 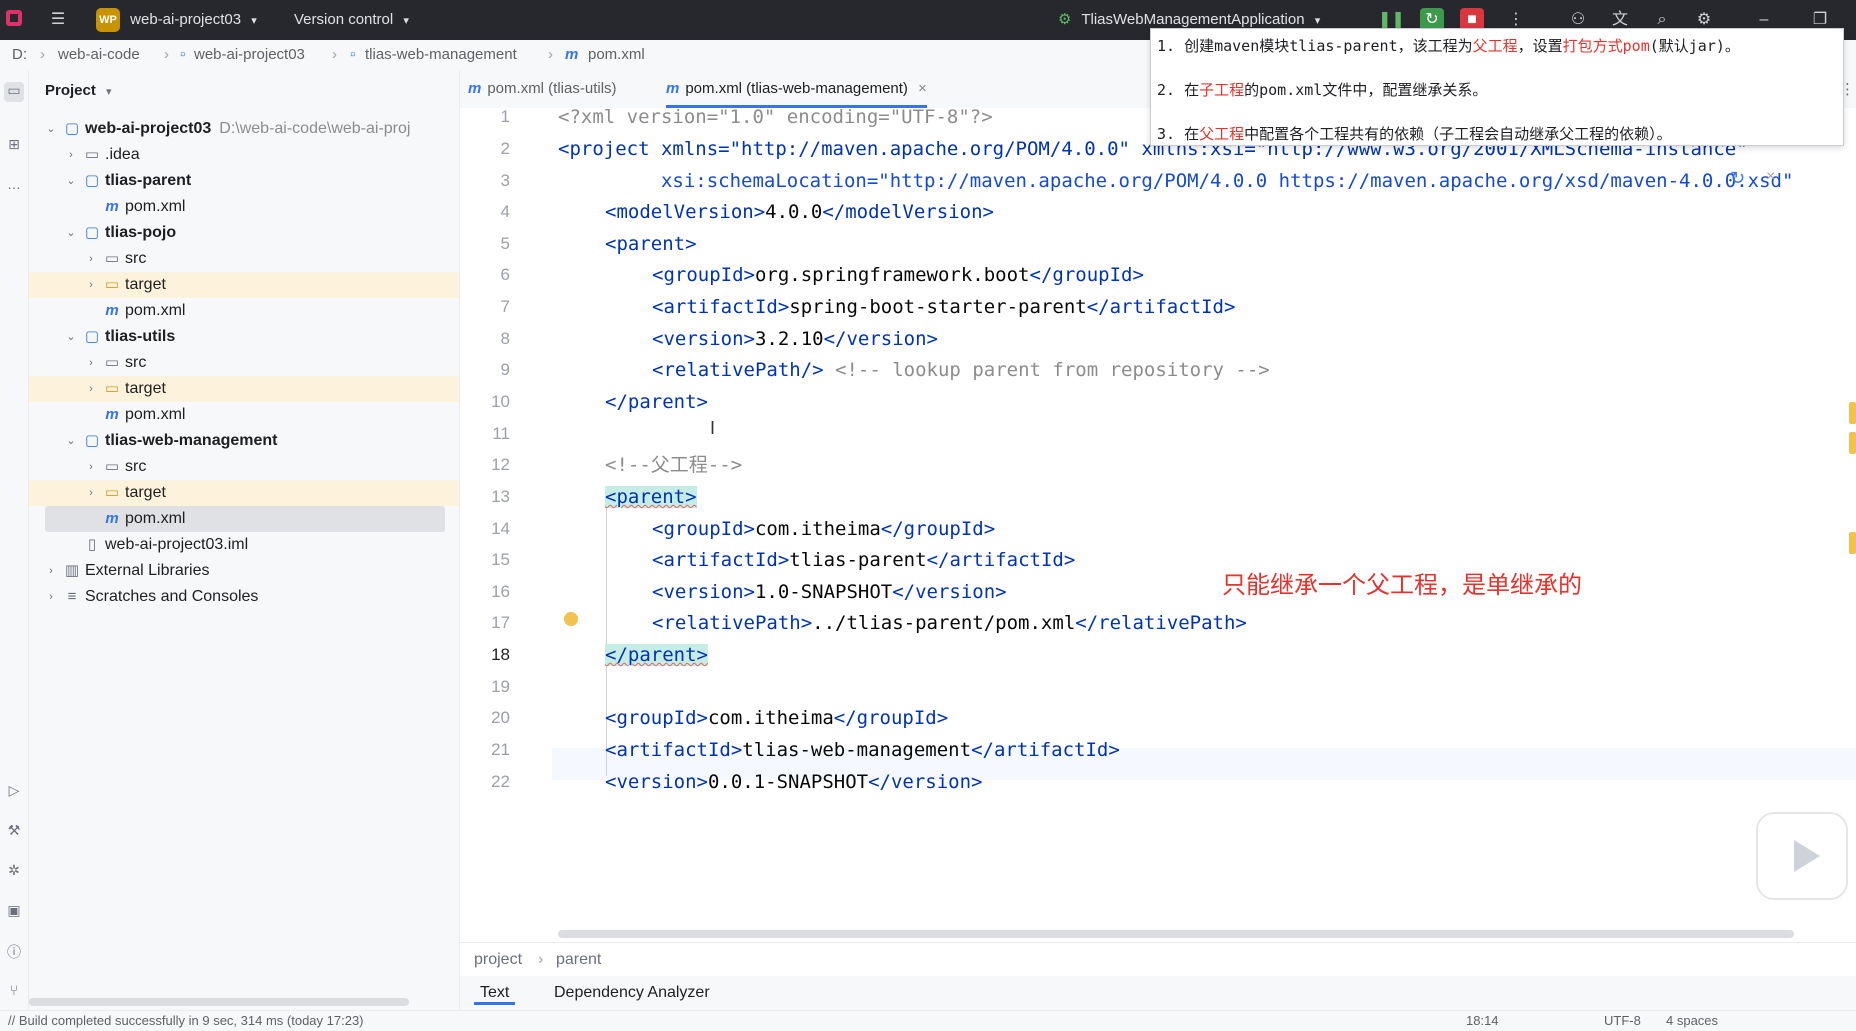 I want to click on tree-node-tlias-web-management: ⌄ ▢ tlias-web-management, so click(x=244, y=441).